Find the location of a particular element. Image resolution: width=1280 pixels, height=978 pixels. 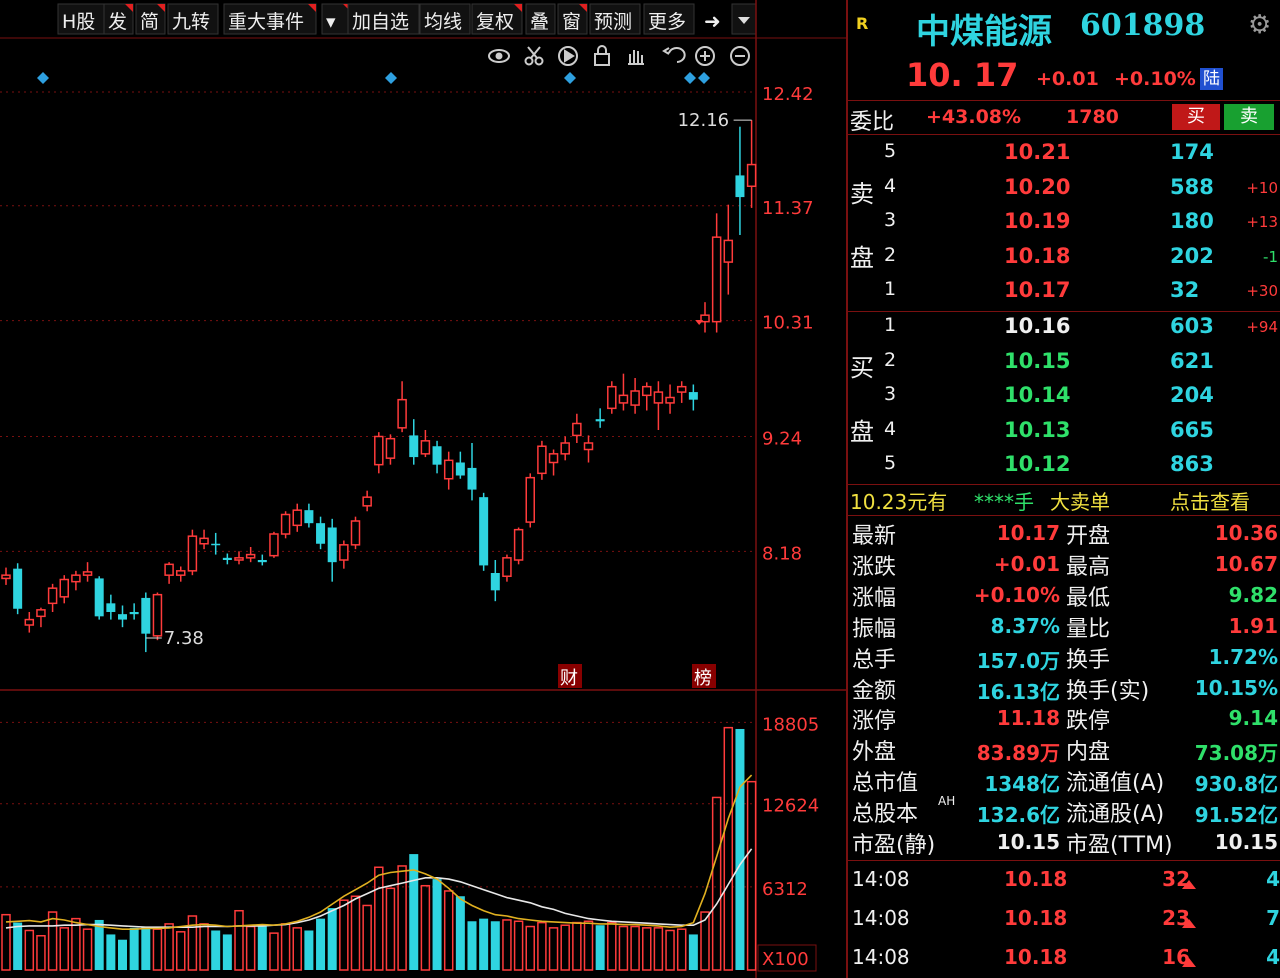

stat-label: 换手 is located at coordinates (1088, 660).